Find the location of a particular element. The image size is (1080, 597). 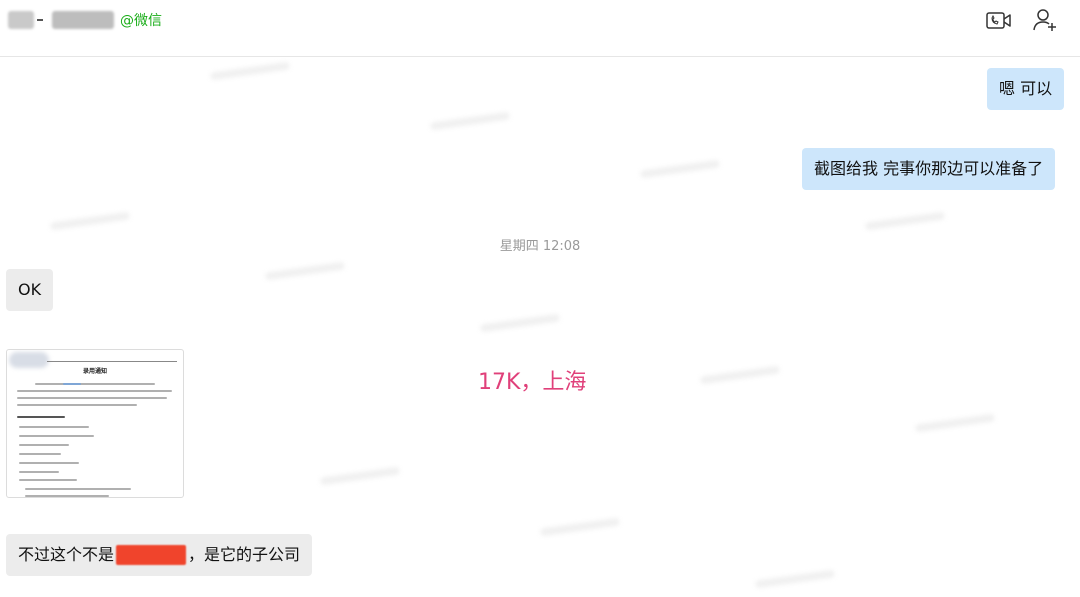

message-bubble-outgoing: 嗯 可以 is located at coordinates (1026, 89).